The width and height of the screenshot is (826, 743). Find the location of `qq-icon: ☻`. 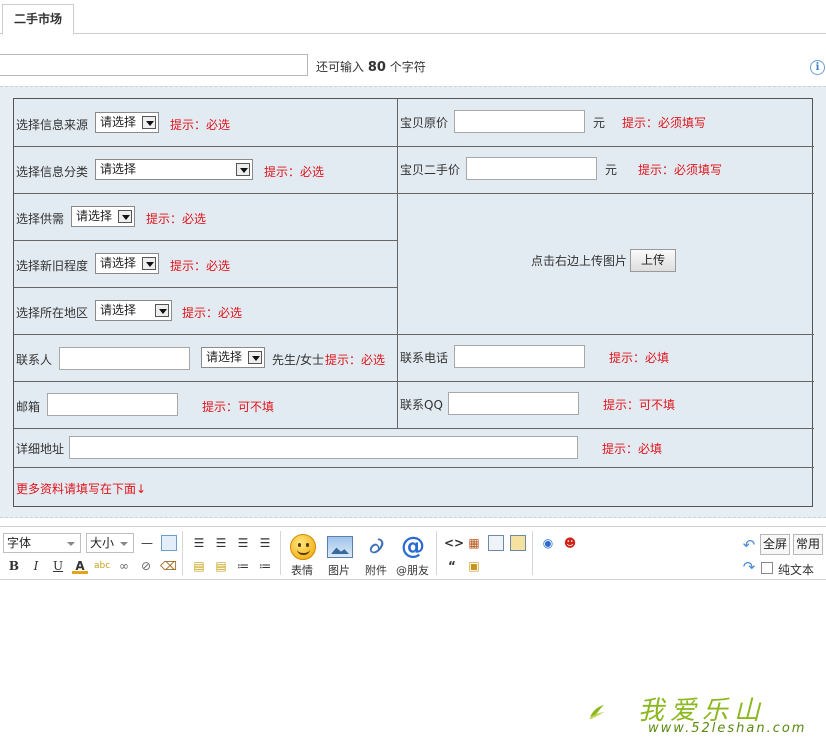

qq-icon: ☻ is located at coordinates (570, 543).